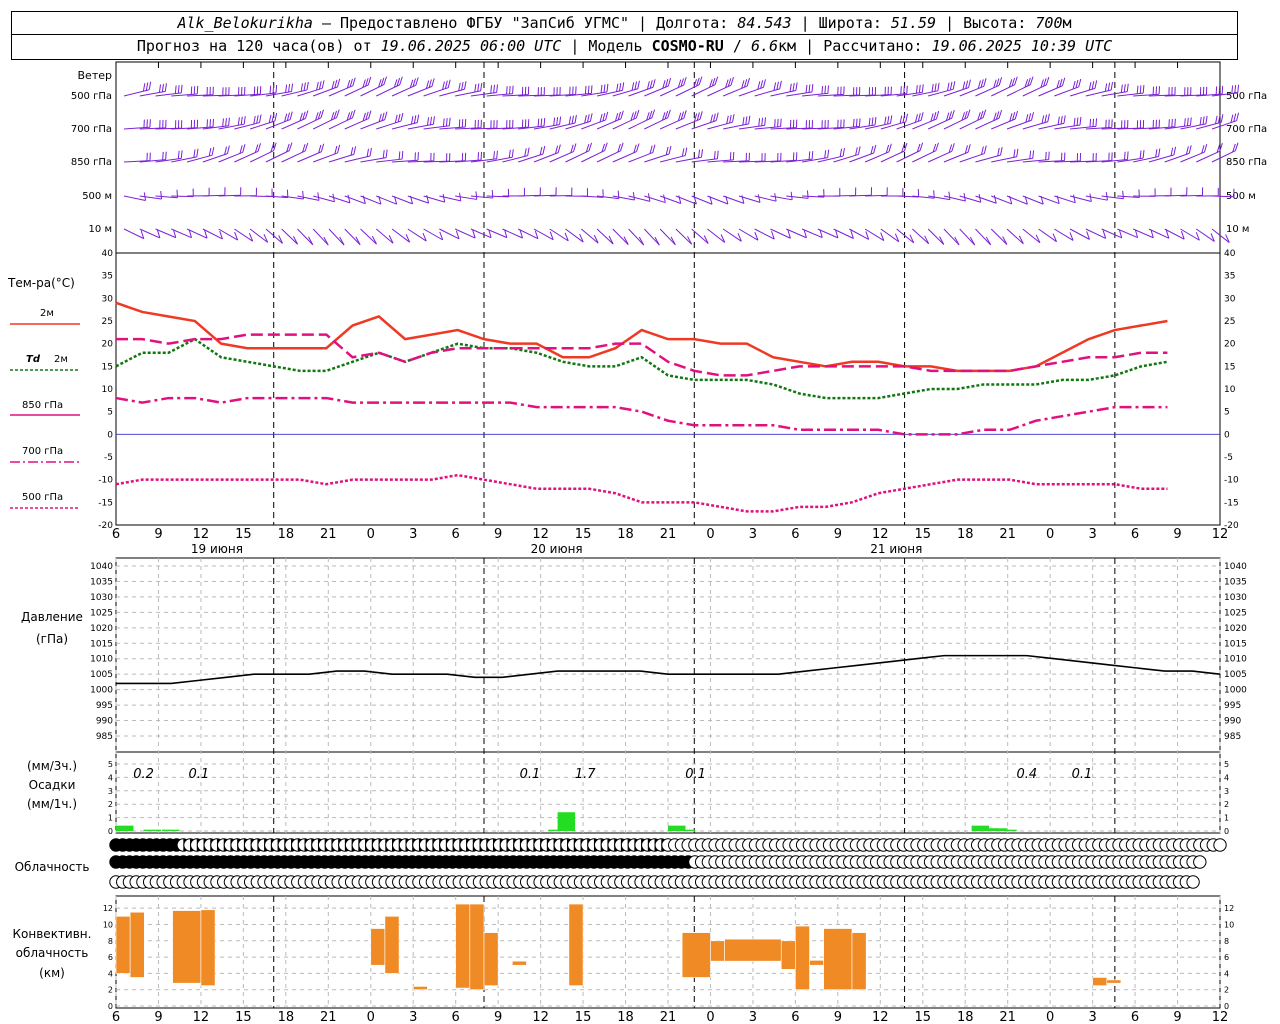 This screenshot has width=1280, height=1024. I want to click on temp-ytick-right: 15, so click(1229, 367).